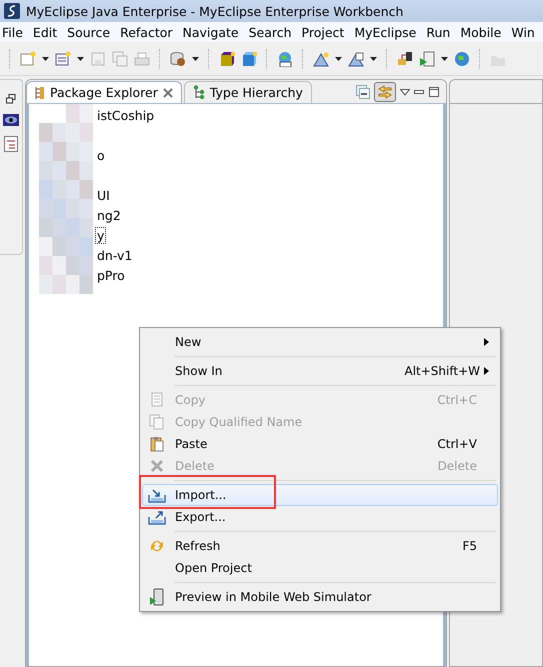 The height and width of the screenshot is (667, 543). I want to click on menu-item: MyEclipse, so click(389, 32).